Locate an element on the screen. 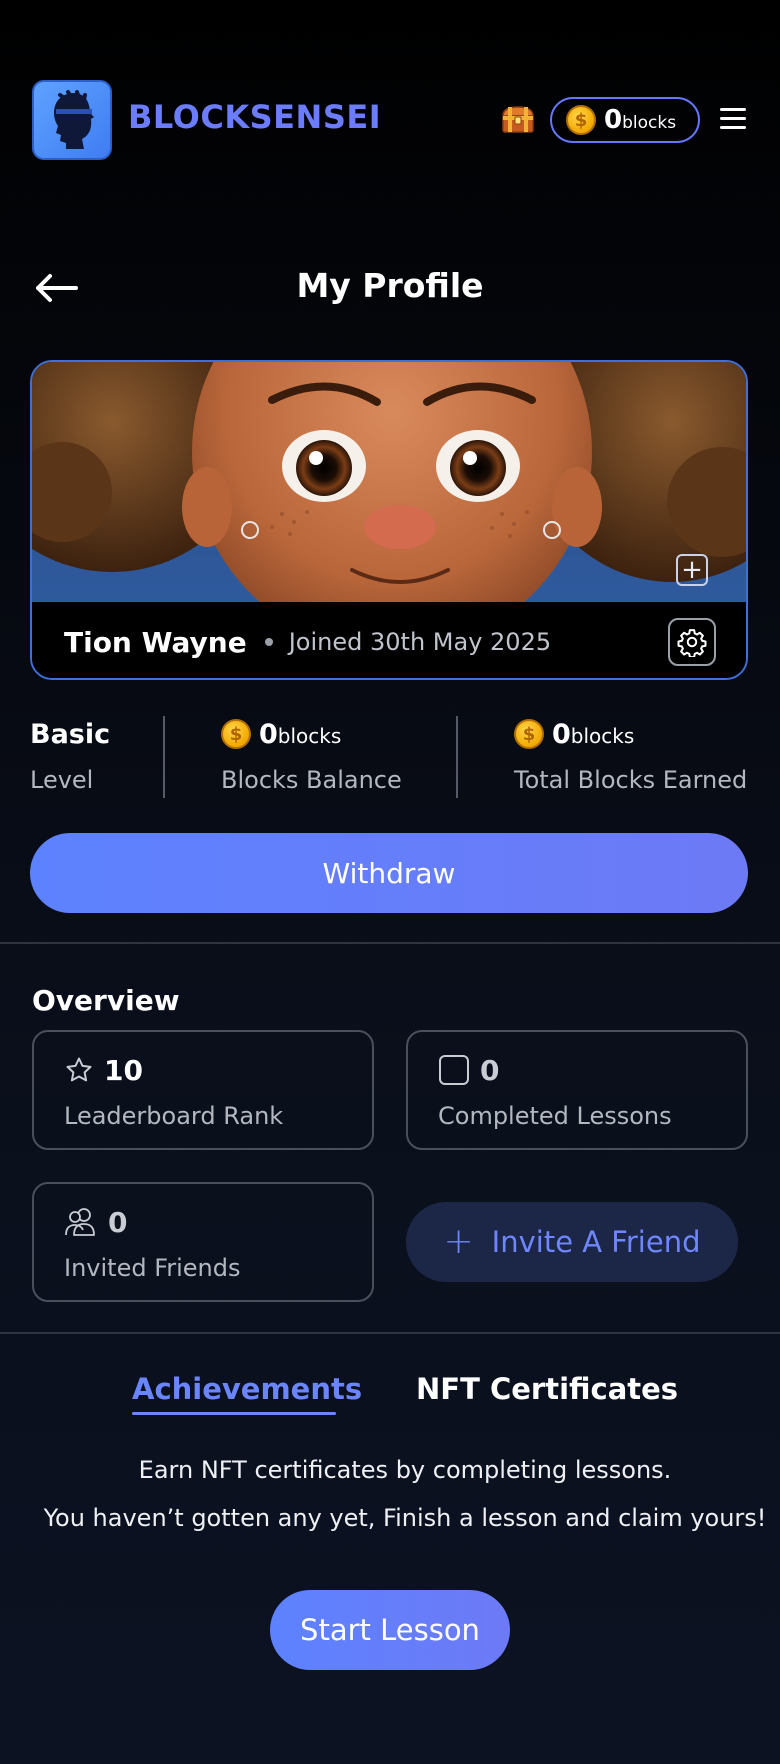 This screenshot has width=780, height=1764. stat-blocks-balance: $ 0blocks Blocks Balance is located at coordinates (311, 754).